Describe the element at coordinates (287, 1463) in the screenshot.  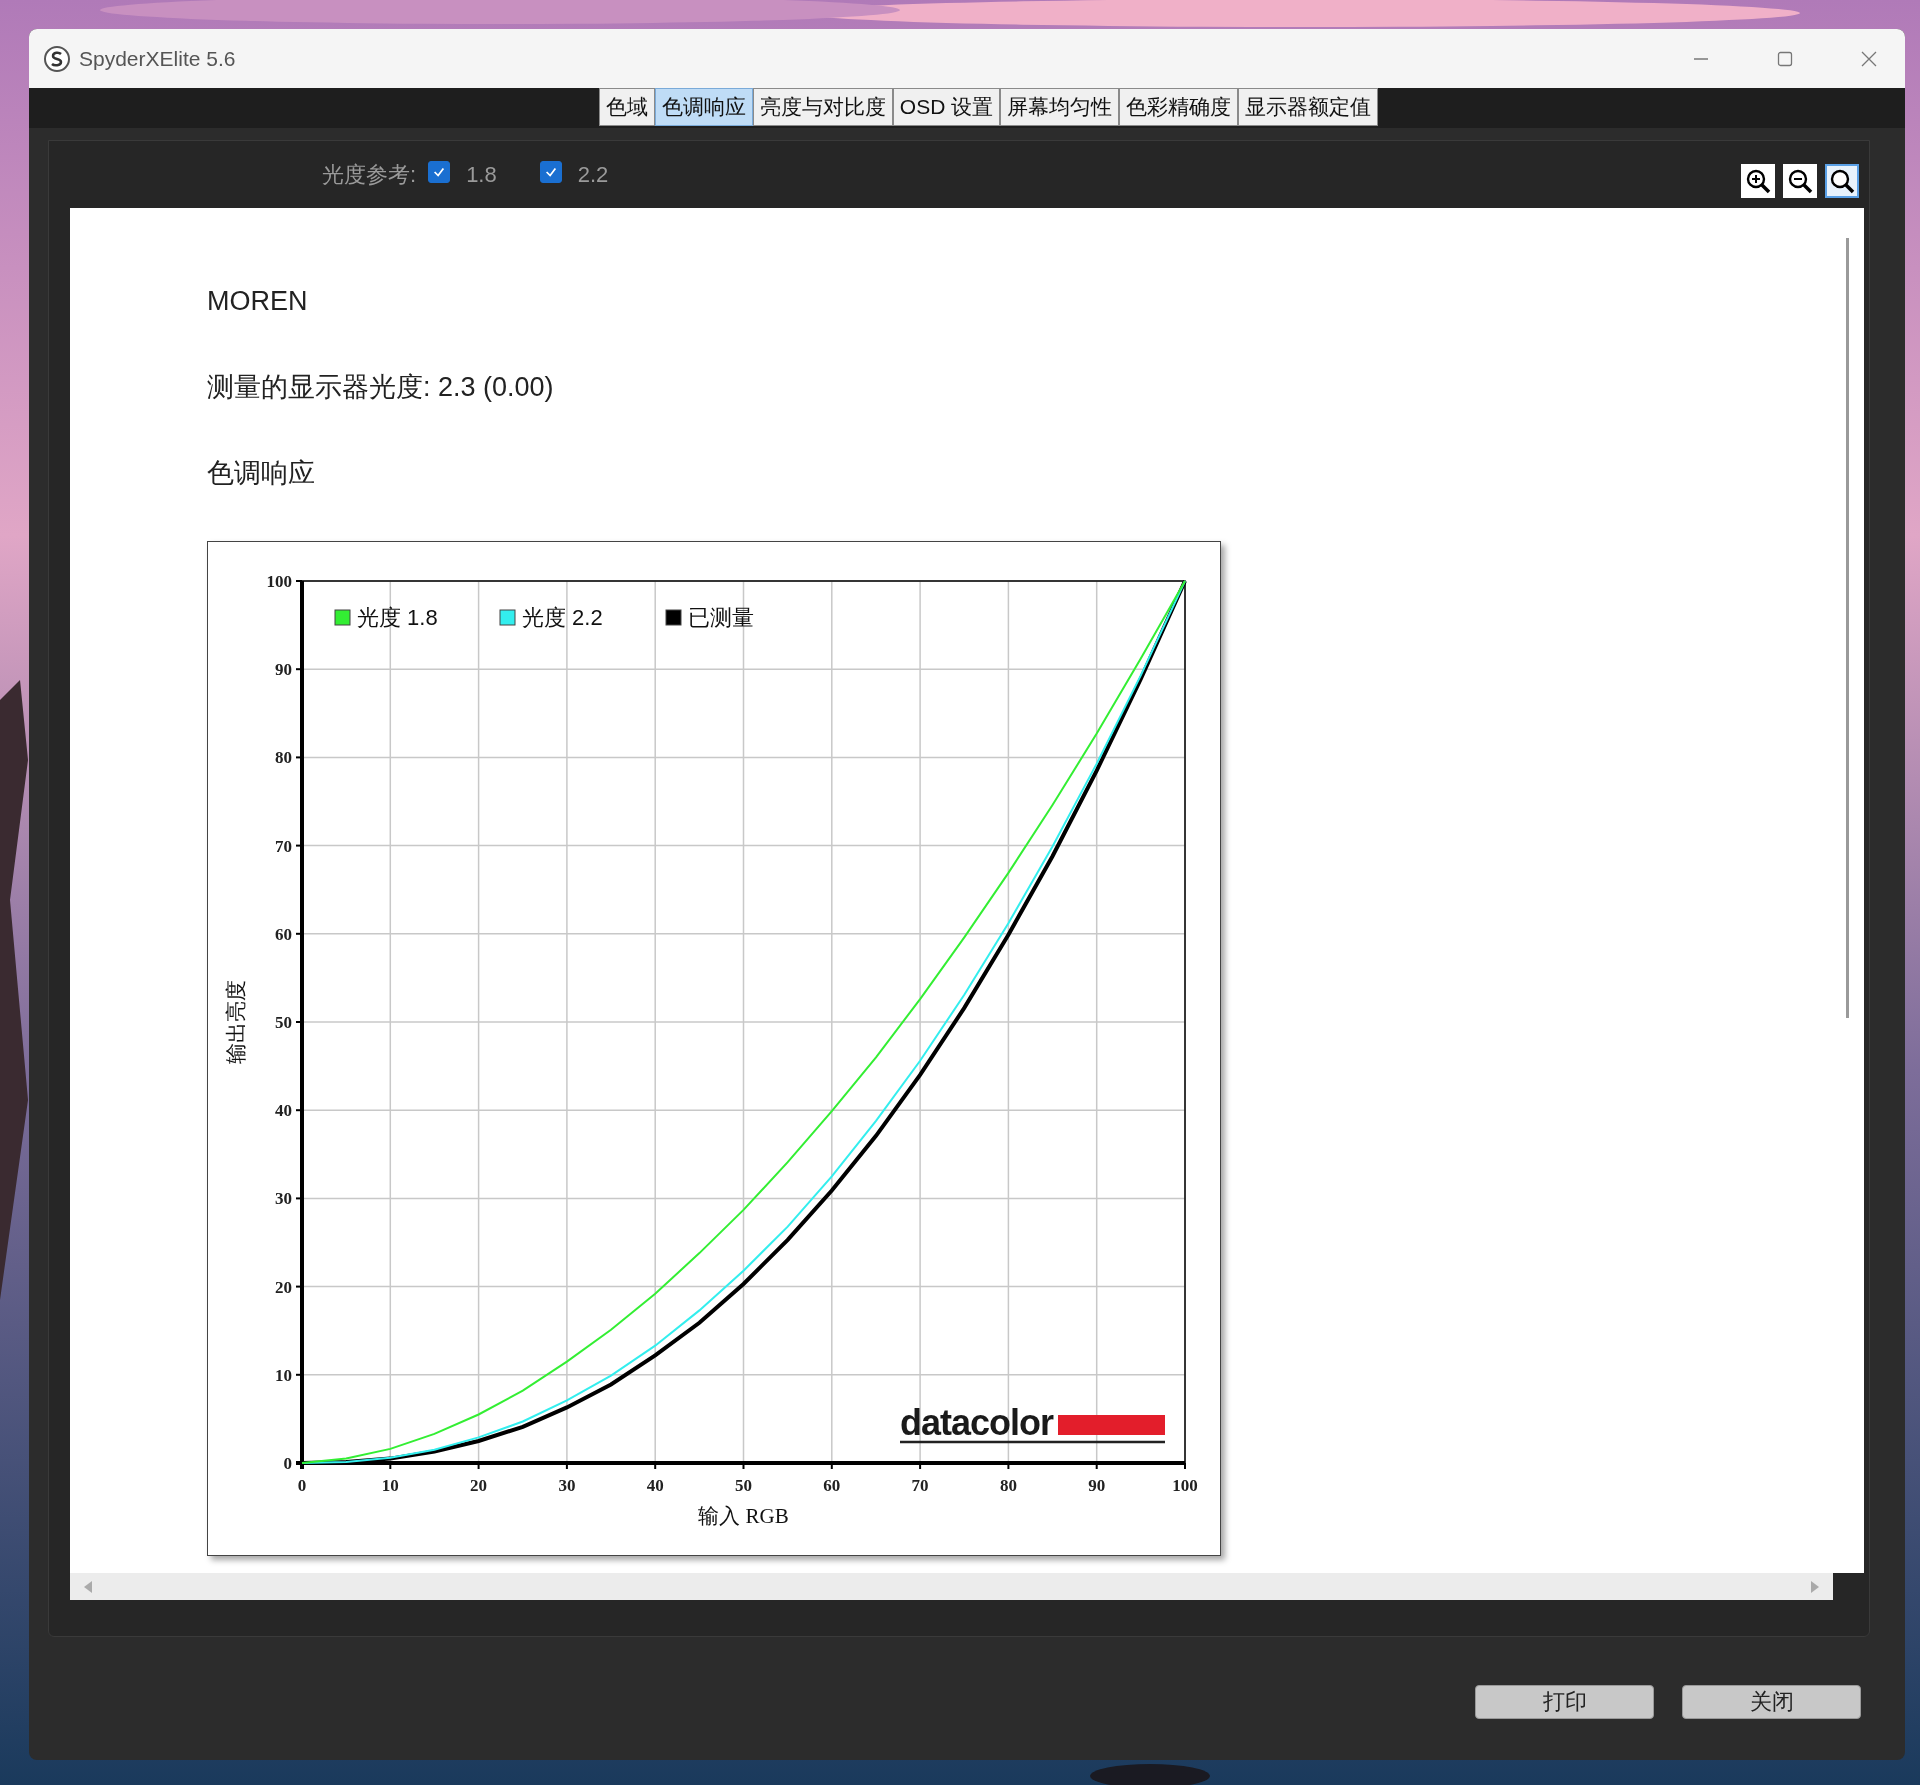
I see `y-tick-label: 0` at that location.